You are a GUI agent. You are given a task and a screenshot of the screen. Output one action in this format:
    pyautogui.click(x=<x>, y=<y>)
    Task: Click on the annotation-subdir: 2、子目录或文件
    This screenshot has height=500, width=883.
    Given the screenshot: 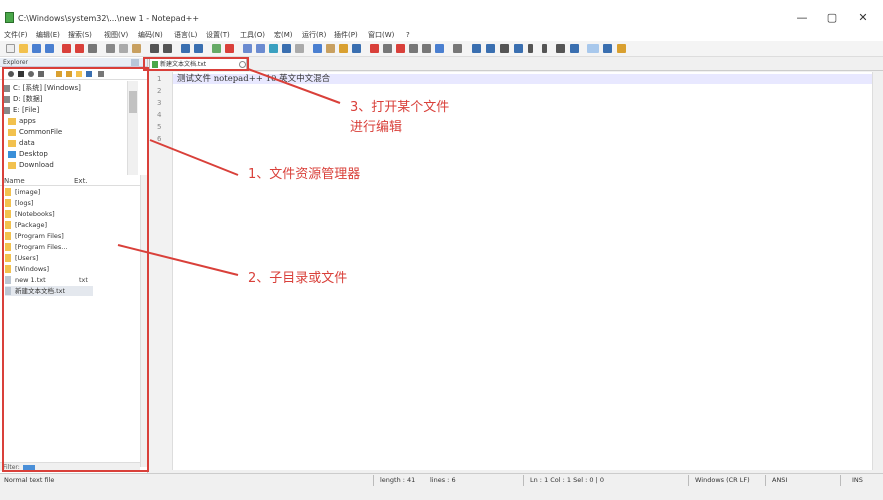 What is the action you would take?
    pyautogui.click(x=298, y=278)
    